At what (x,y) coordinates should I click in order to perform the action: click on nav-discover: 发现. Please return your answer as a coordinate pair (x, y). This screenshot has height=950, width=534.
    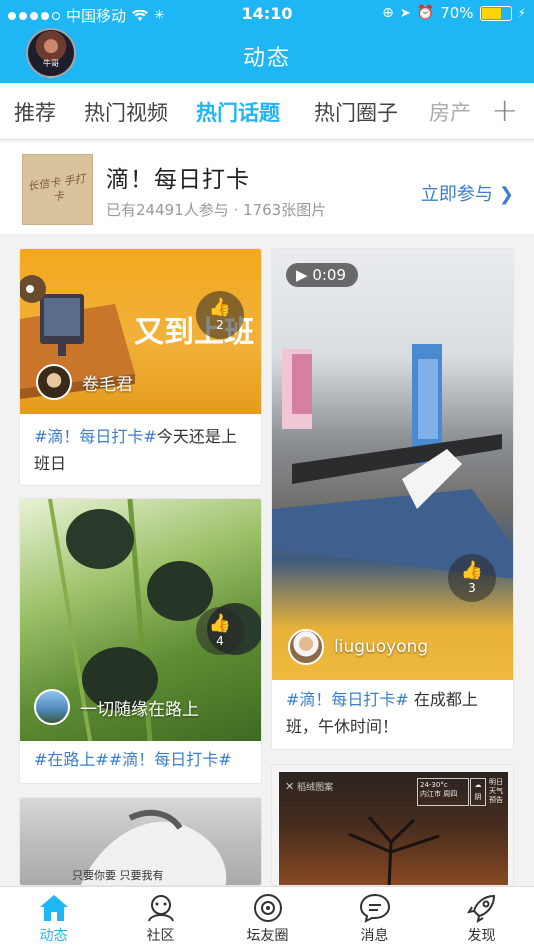
    Looking at the image, I should click on (481, 918).